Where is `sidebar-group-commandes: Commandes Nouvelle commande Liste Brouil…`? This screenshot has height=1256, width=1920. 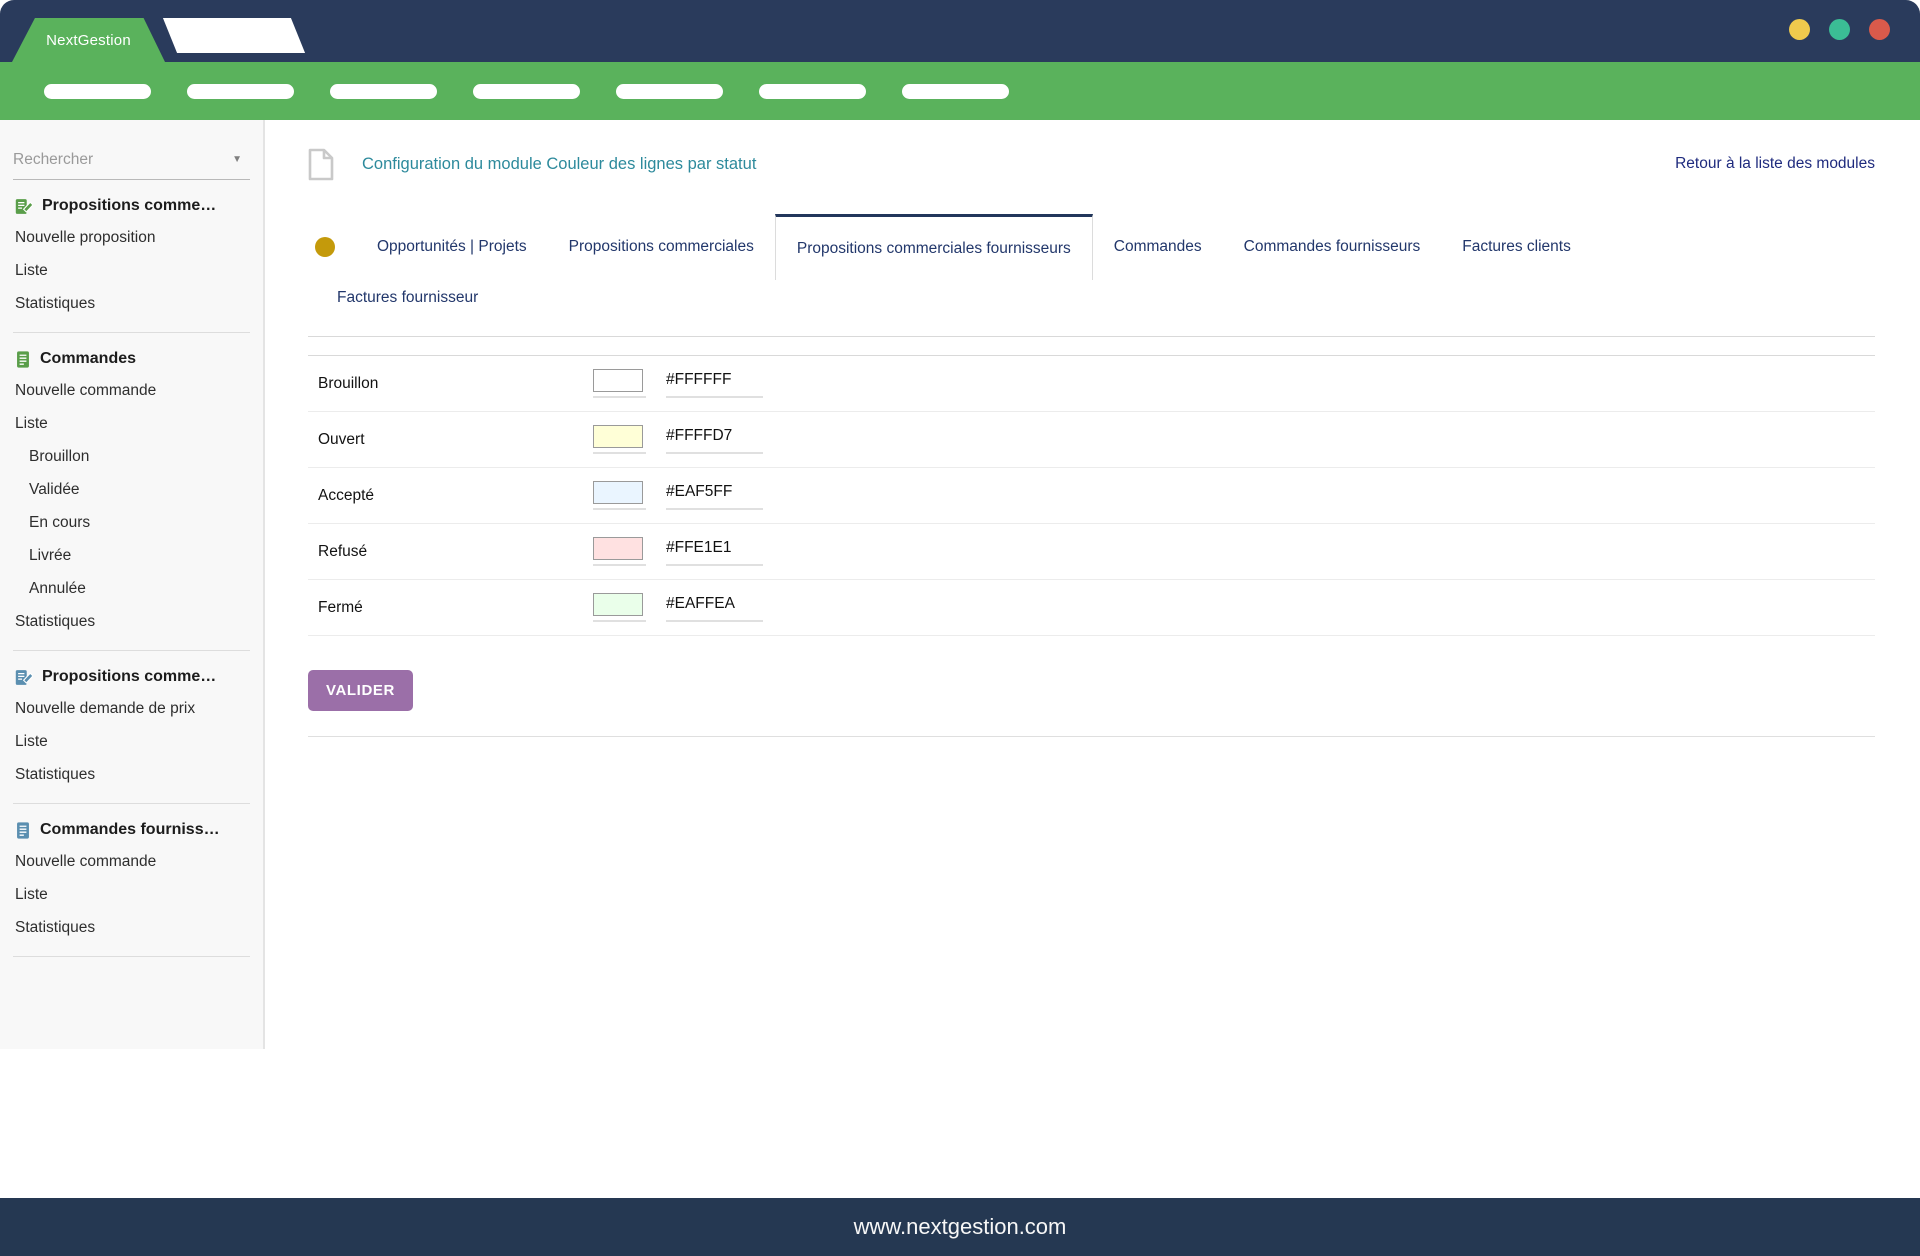
sidebar-group-commandes: Commandes Nouvelle commande Liste Brouil… is located at coordinates (131, 492).